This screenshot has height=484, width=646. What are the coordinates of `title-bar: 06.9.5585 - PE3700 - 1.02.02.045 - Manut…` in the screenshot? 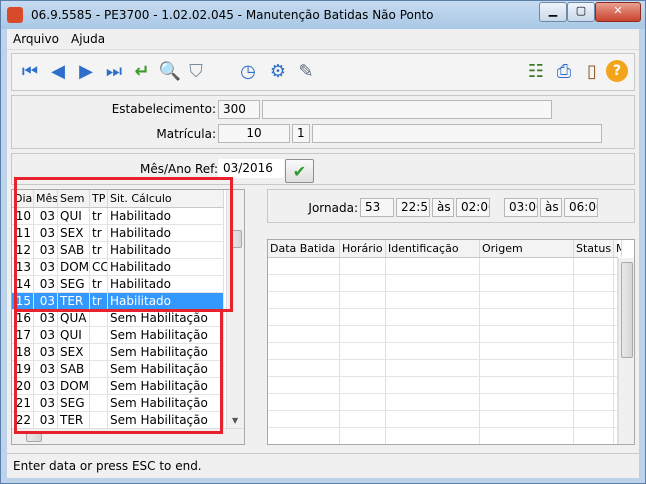 It's located at (323, 15).